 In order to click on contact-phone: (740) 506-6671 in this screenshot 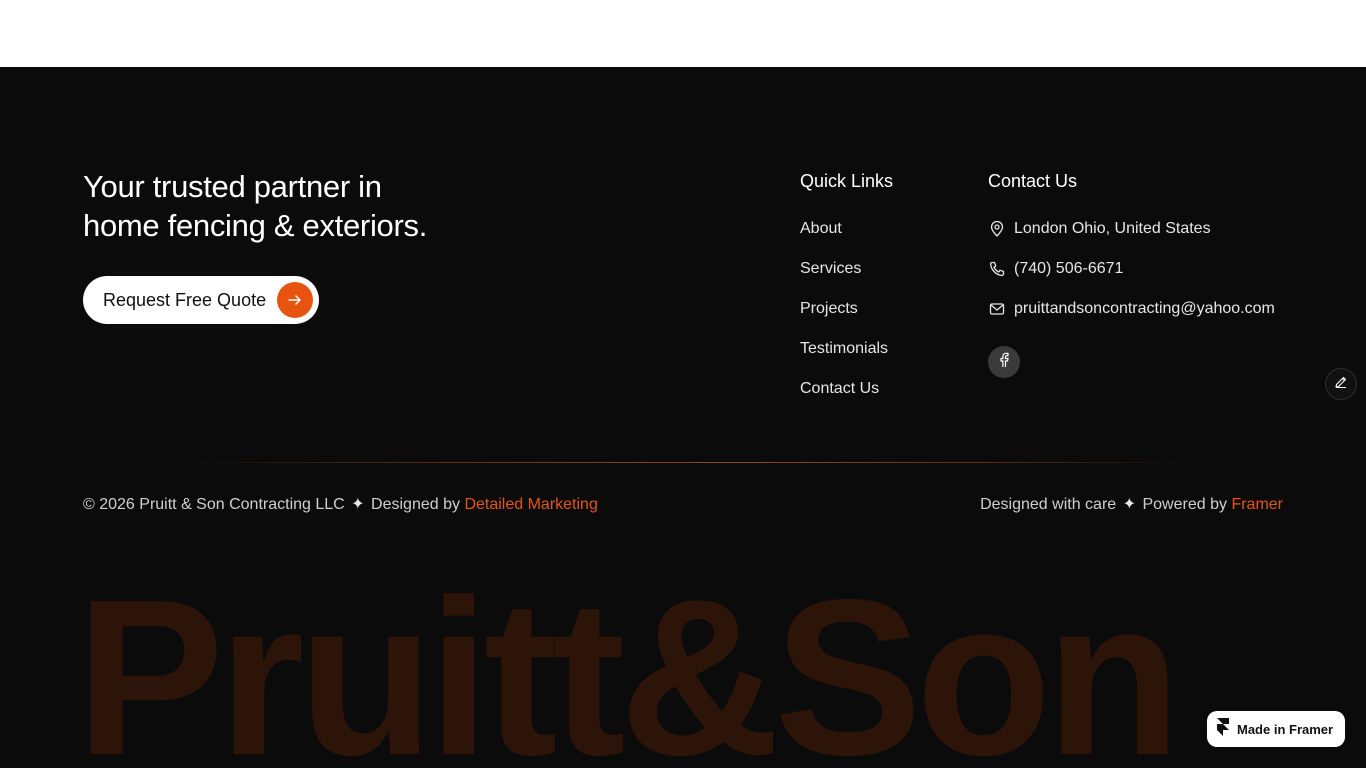, I will do `click(1131, 279)`.